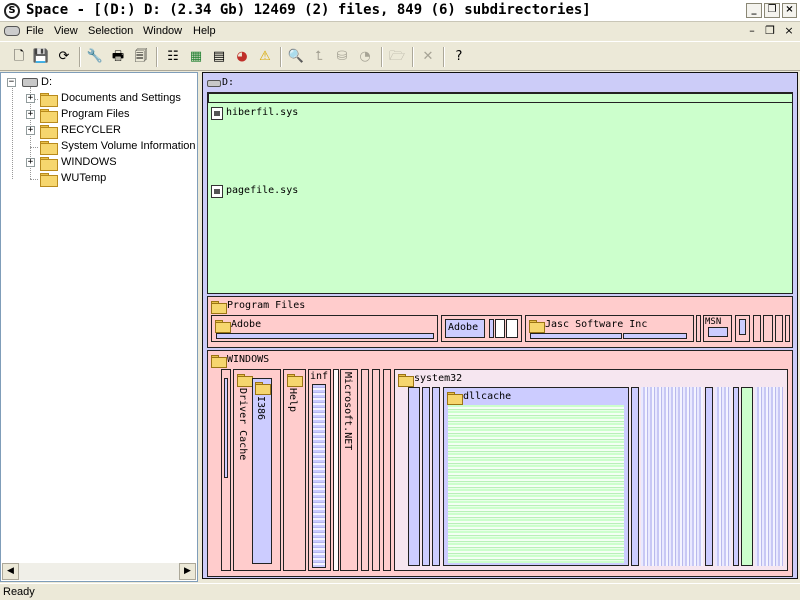 This screenshot has width=800, height=600. What do you see at coordinates (455, 398) in the screenshot?
I see `folder-icon` at bounding box center [455, 398].